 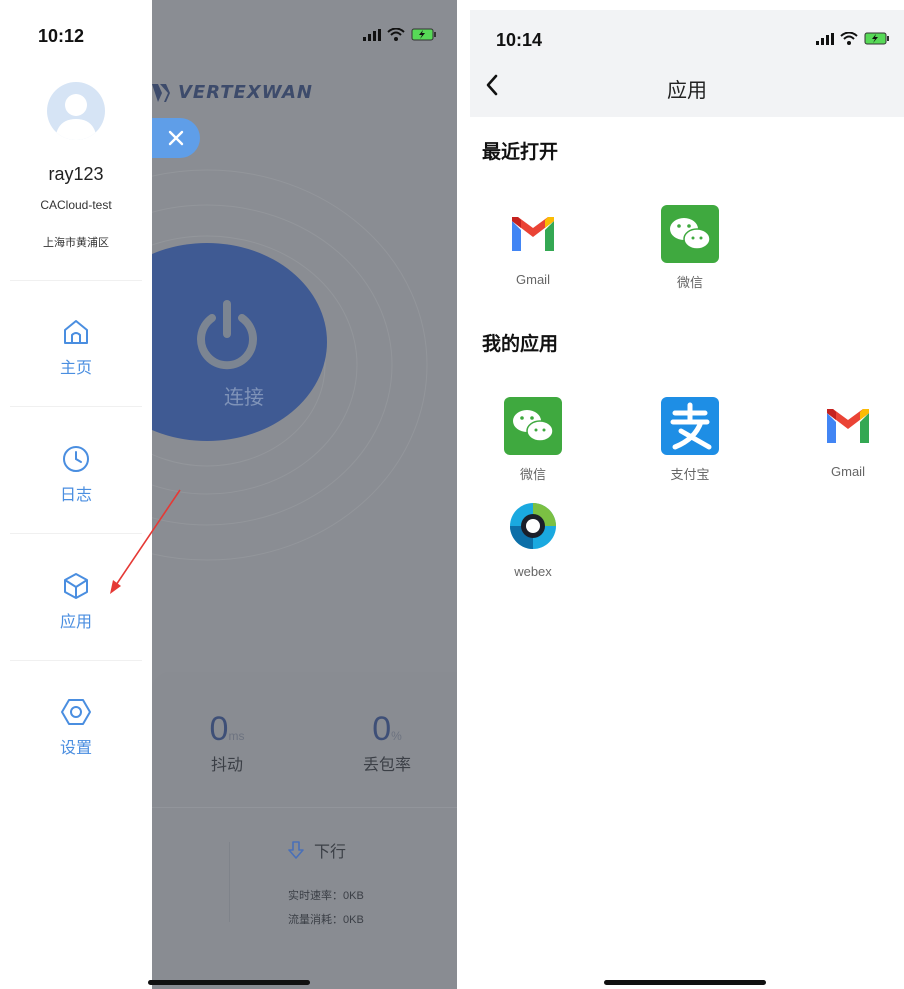 I want to click on recent-section-title: 最近打开, so click(x=520, y=152).